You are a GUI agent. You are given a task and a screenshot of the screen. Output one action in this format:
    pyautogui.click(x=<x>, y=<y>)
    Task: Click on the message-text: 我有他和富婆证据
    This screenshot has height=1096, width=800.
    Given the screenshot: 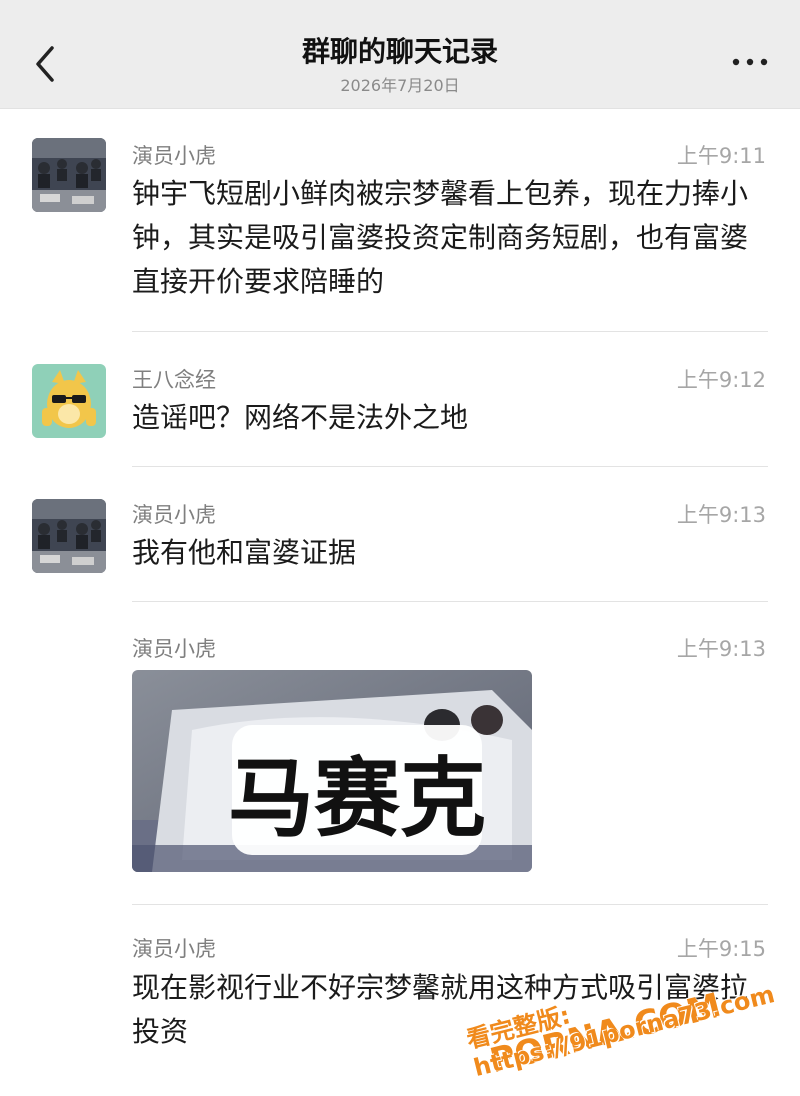 What is the action you would take?
    pyautogui.click(x=244, y=552)
    